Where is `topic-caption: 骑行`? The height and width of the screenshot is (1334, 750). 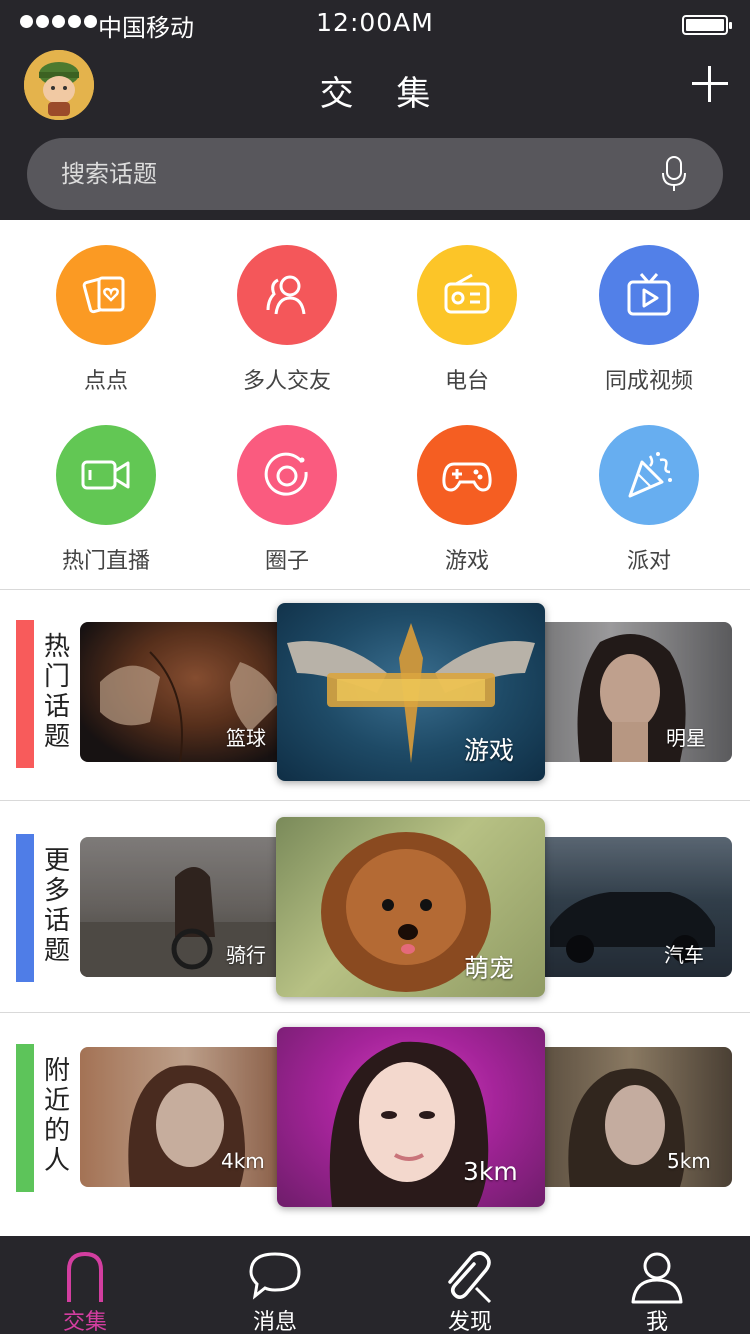
topic-caption: 骑行 is located at coordinates (246, 955).